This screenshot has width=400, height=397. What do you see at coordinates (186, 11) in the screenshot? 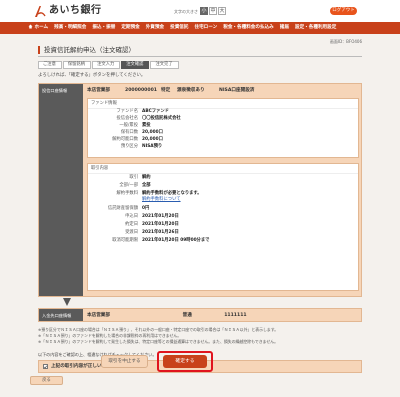
I see `font-size-label: 文字の大きさ` at bounding box center [186, 11].